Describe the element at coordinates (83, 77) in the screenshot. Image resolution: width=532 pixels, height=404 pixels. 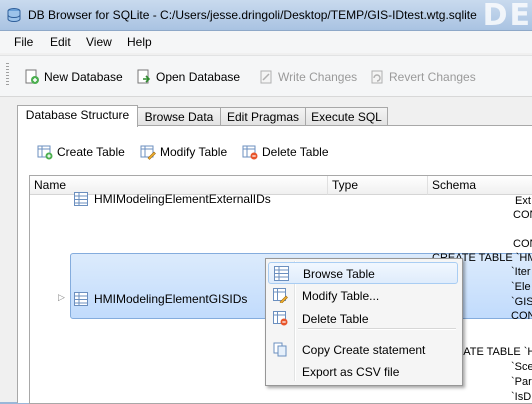
I see `new-database-label: New Database` at that location.